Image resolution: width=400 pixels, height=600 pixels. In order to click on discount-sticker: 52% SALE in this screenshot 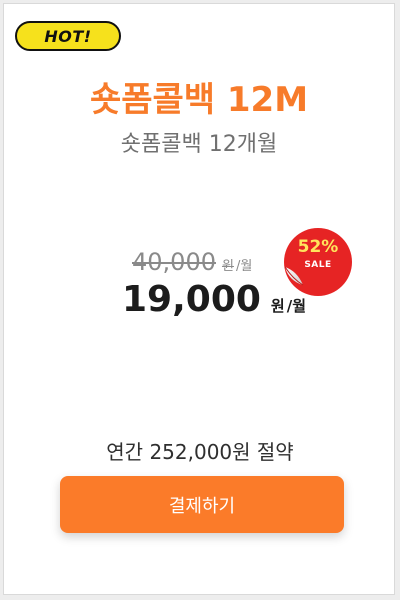, I will do `click(318, 262)`.